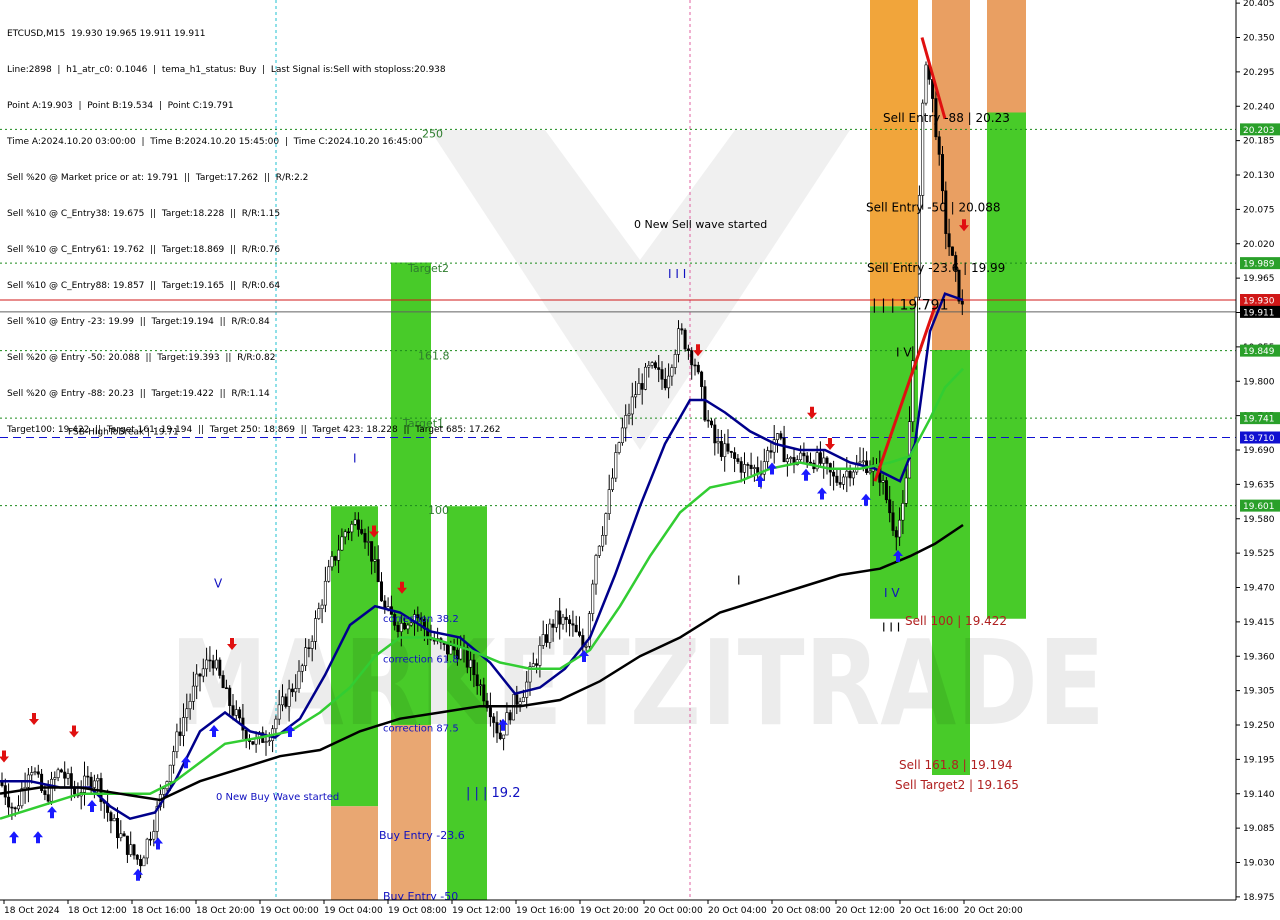  What do you see at coordinates (1259, 439) in the screenshot?
I see `price-tag-label: 19.710` at bounding box center [1259, 439].